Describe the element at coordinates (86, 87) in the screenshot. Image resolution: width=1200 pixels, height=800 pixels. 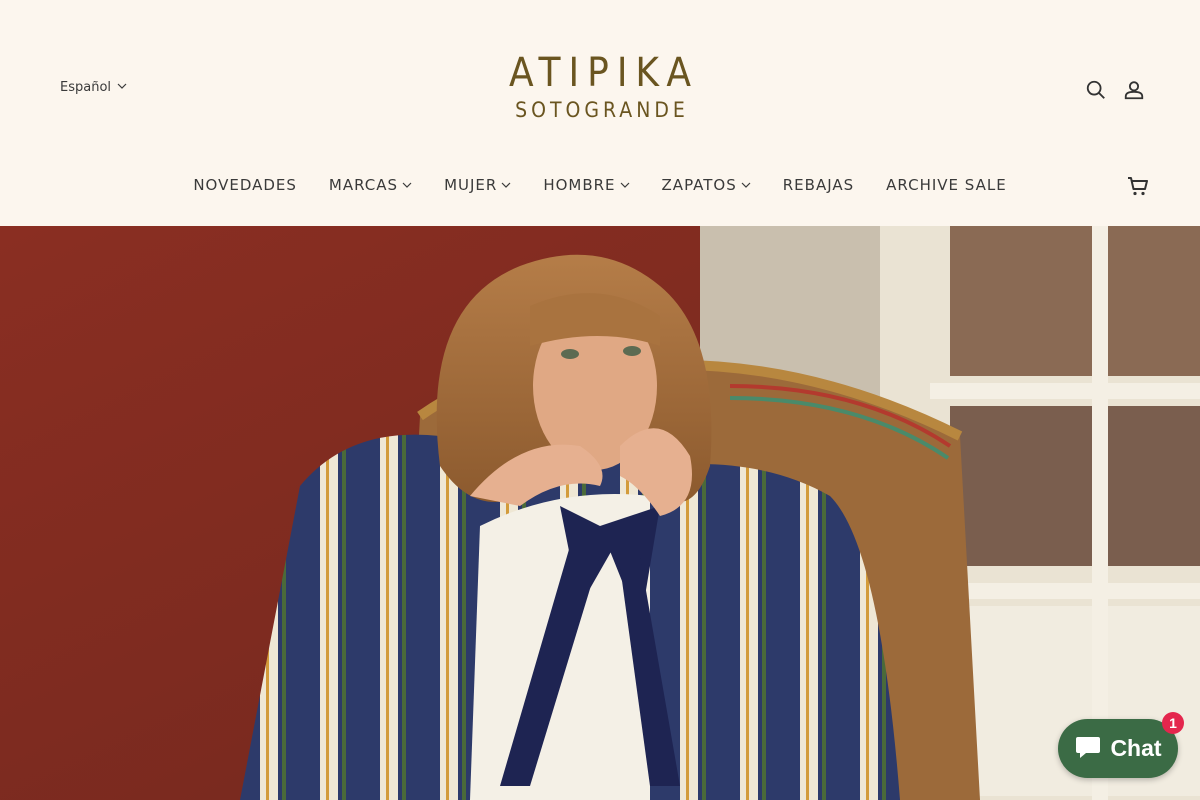
I see `language-label: Español` at that location.